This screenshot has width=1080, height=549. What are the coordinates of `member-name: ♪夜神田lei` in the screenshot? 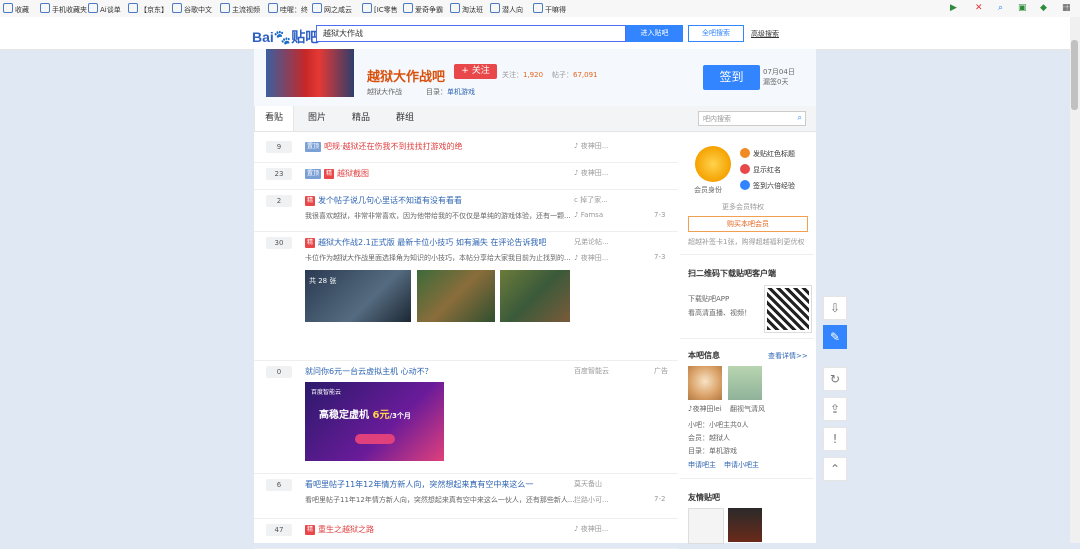 It's located at (705, 409).